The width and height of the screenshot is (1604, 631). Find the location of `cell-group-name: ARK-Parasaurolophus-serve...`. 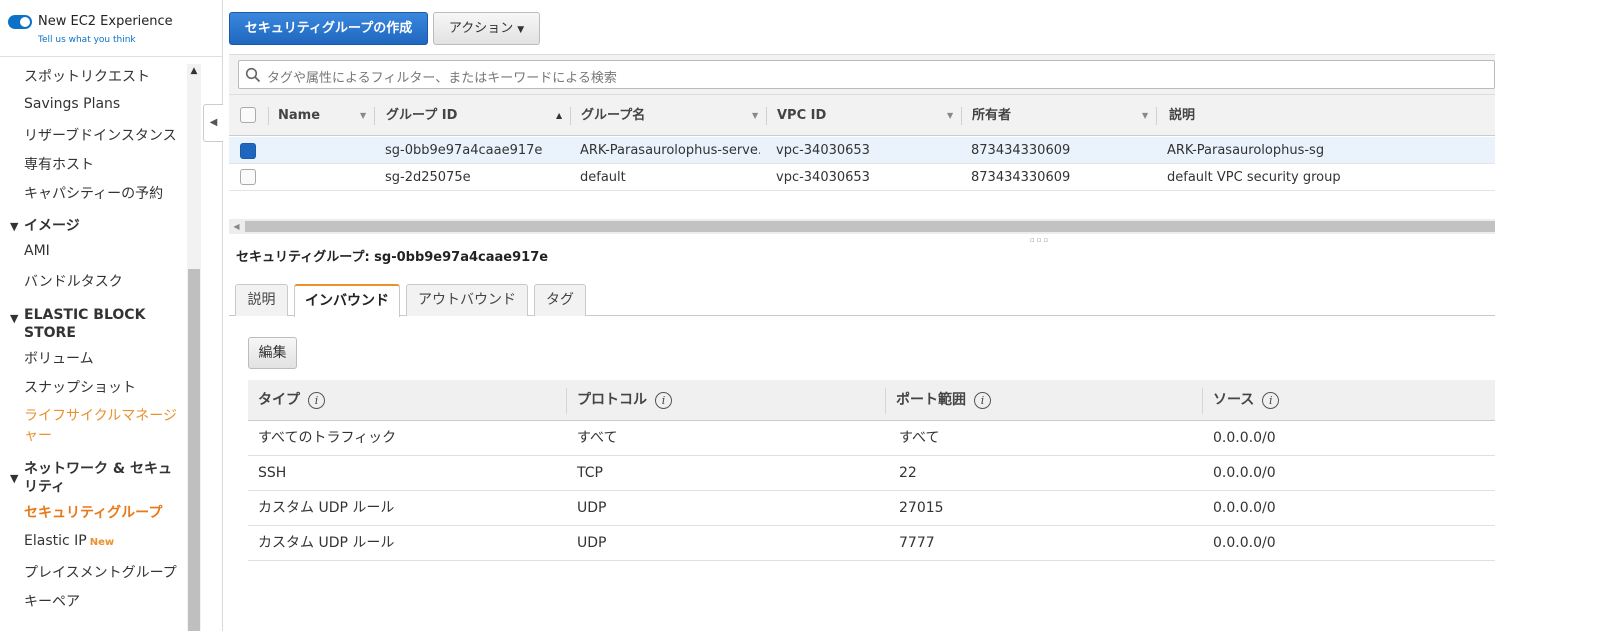

cell-group-name: ARK-Parasaurolophus-serve... is located at coordinates (670, 150).